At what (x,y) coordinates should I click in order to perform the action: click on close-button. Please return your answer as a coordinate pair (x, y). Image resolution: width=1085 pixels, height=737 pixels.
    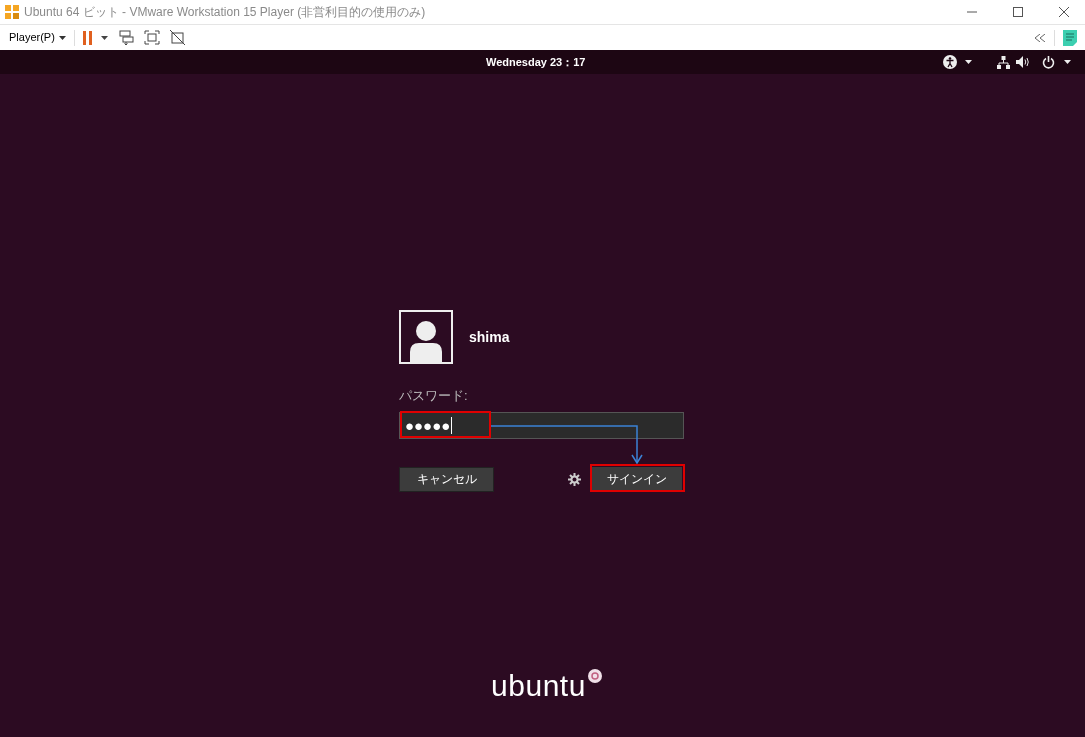
    Looking at the image, I should click on (1064, 12).